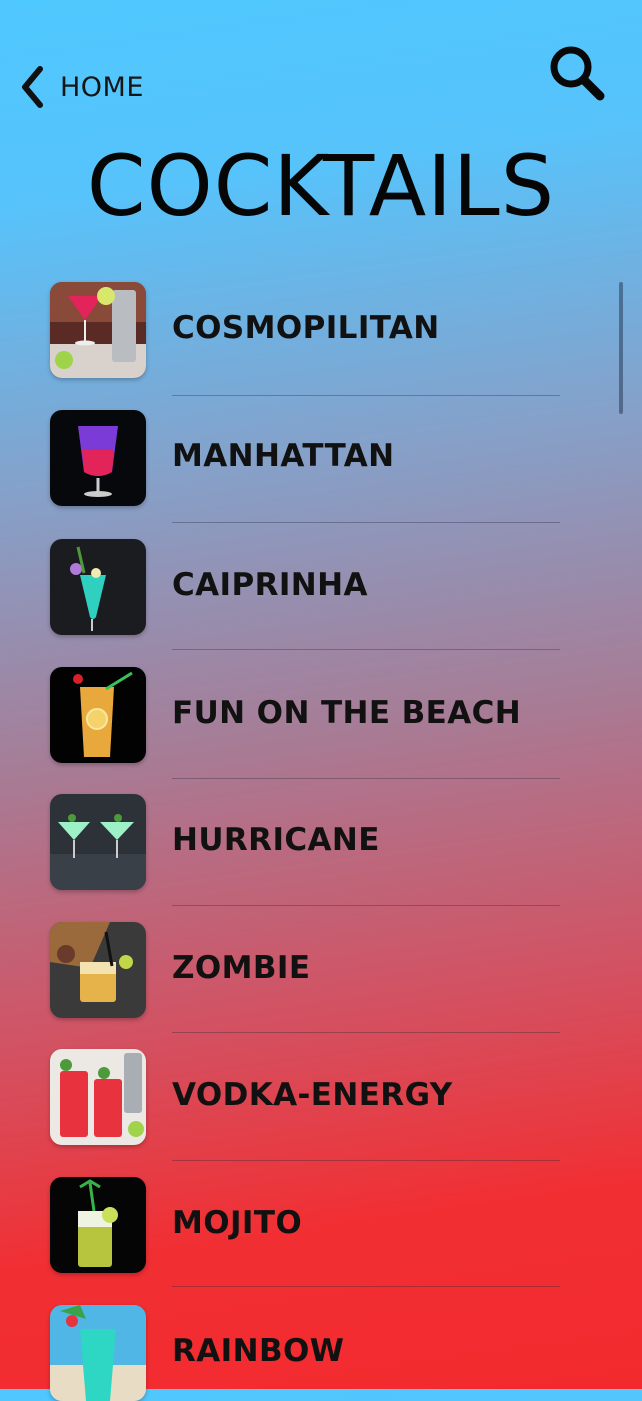 The height and width of the screenshot is (1401, 642). What do you see at coordinates (306, 328) in the screenshot?
I see `cocktail-name: COSMOPILITAN` at bounding box center [306, 328].